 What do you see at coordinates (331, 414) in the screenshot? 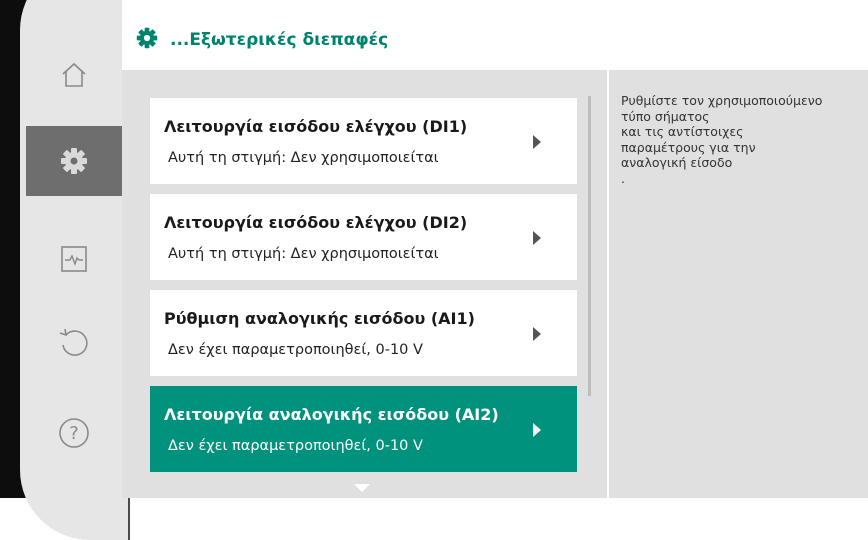
I see `list-item-title: Λειτουργία αναλογικής εισόδου (AI2)` at bounding box center [331, 414].